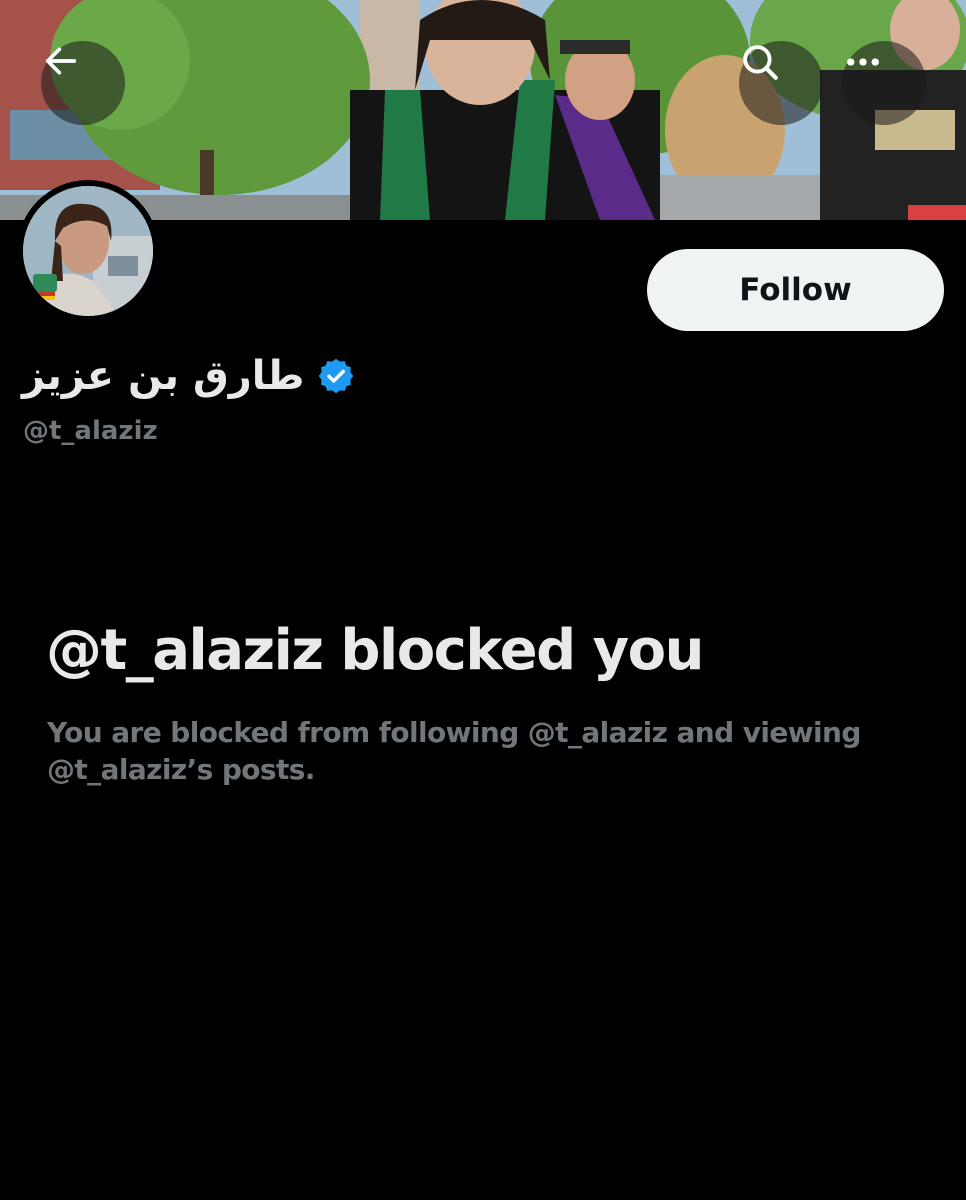 This screenshot has height=1200, width=966. Describe the element at coordinates (163, 376) in the screenshot. I see `display-name: طارق بن عزيز` at that location.